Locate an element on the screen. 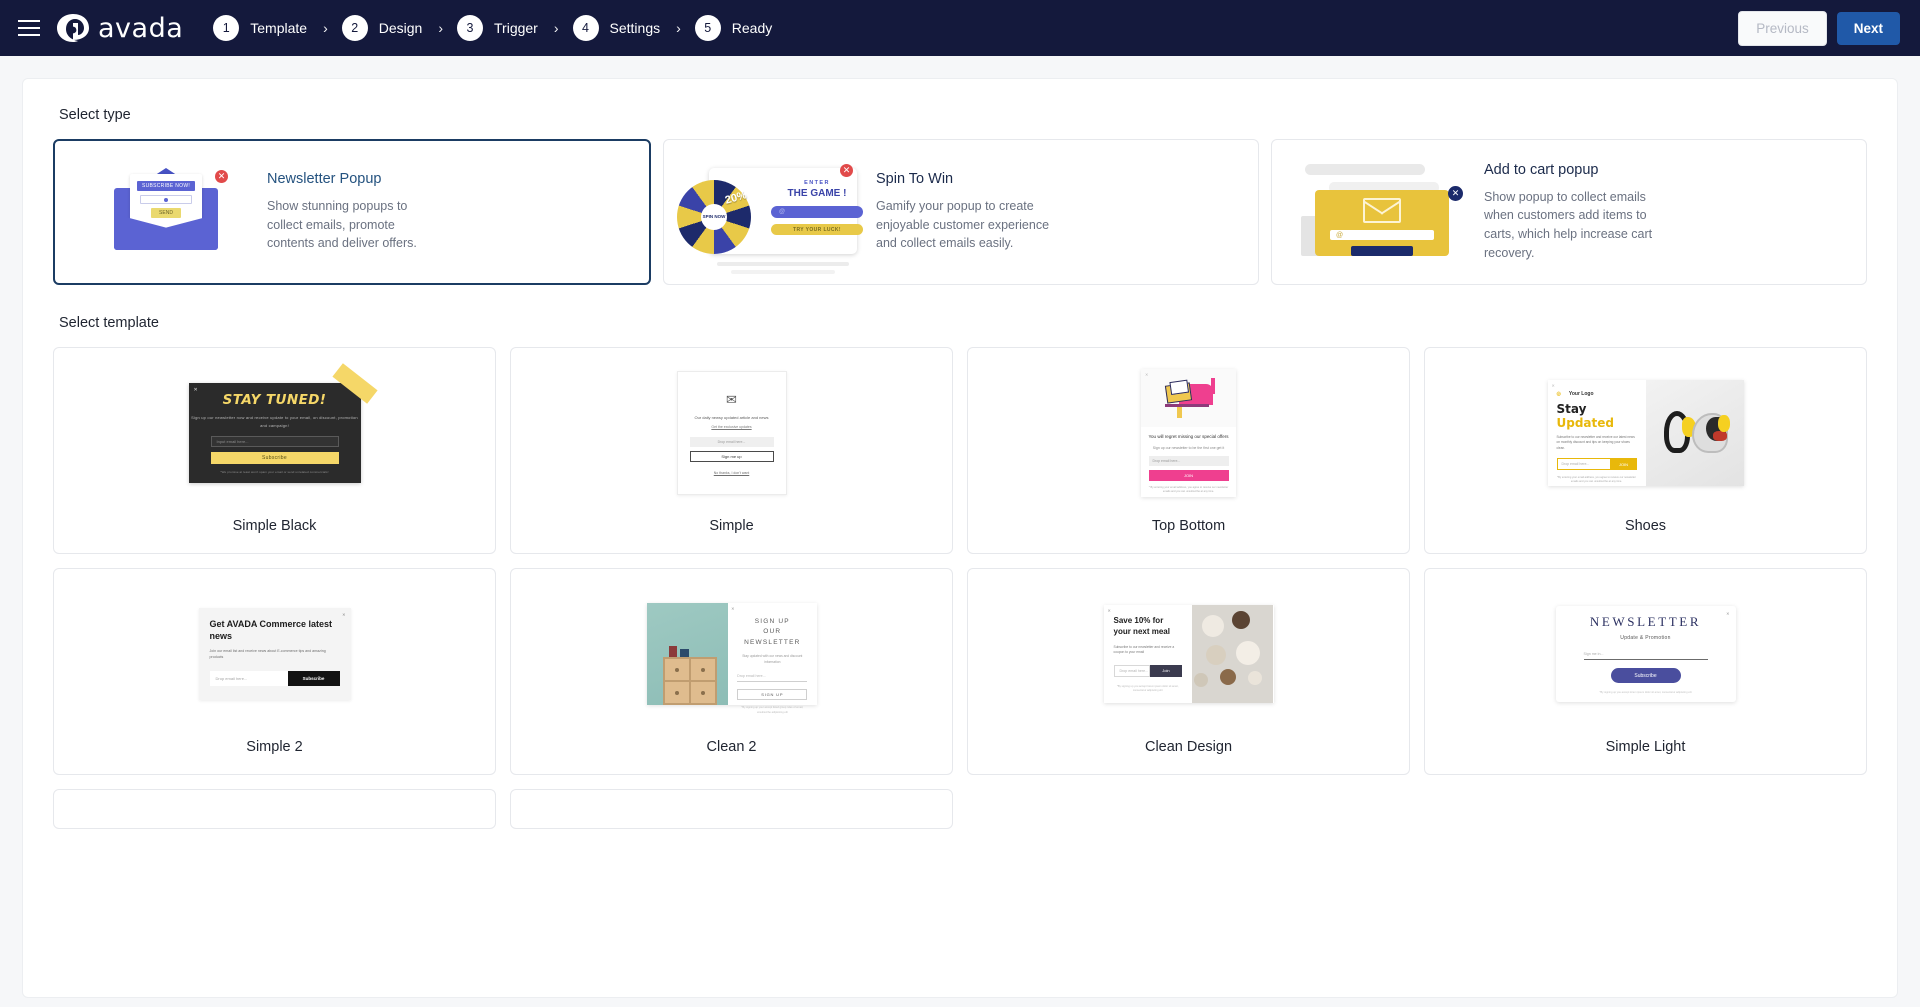 The image size is (1920, 1007). sneaker-icon is located at coordinates (1695, 433).